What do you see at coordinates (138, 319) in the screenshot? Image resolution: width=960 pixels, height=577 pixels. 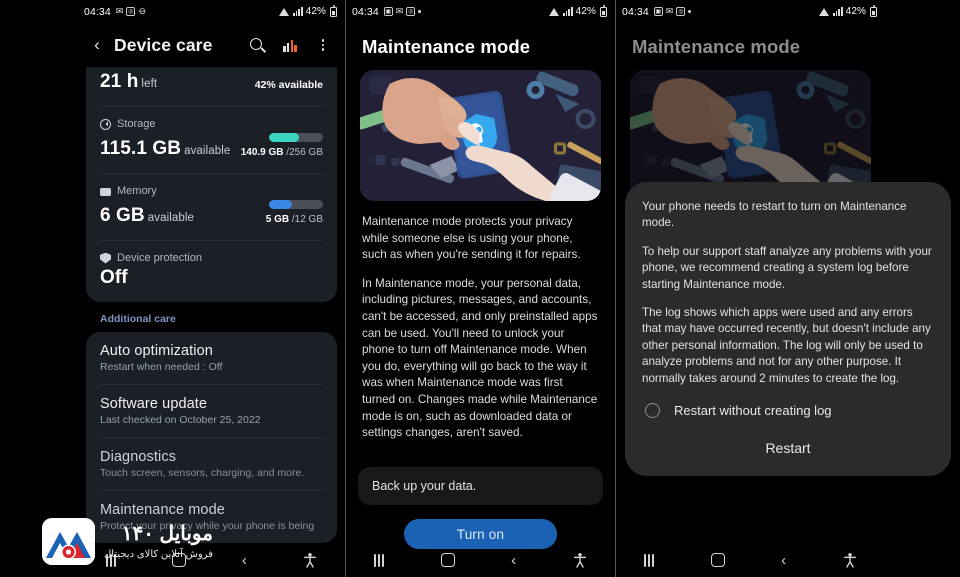 I see `section-label-additional-care: Additional care` at bounding box center [138, 319].